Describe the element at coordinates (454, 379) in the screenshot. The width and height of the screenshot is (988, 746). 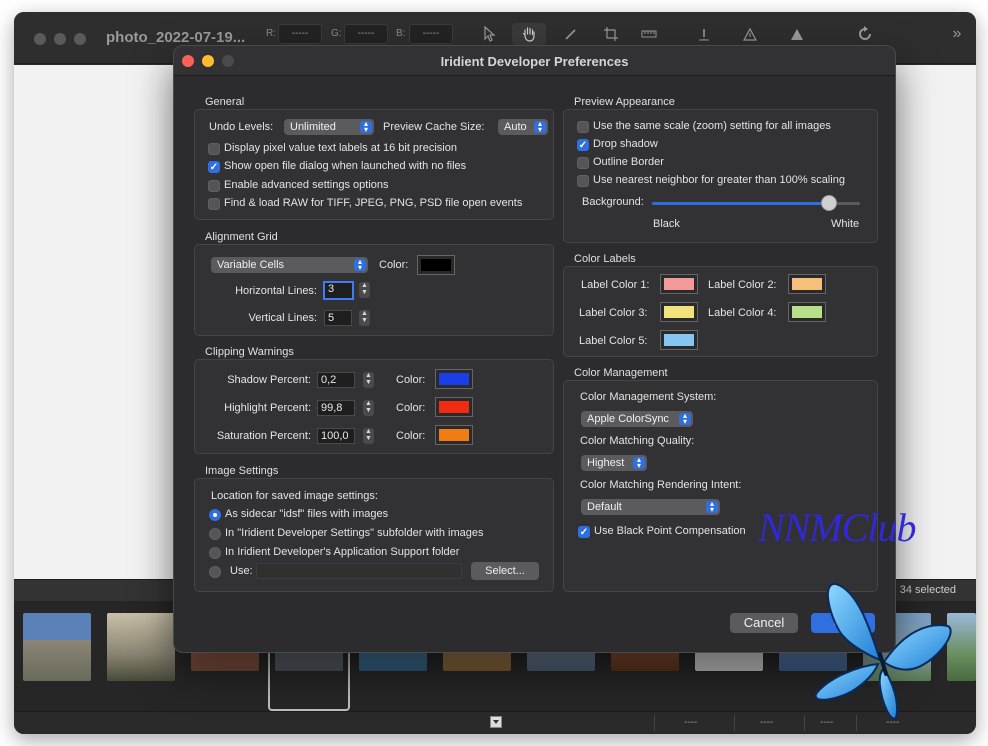
I see `shadow-color-swatch` at that location.